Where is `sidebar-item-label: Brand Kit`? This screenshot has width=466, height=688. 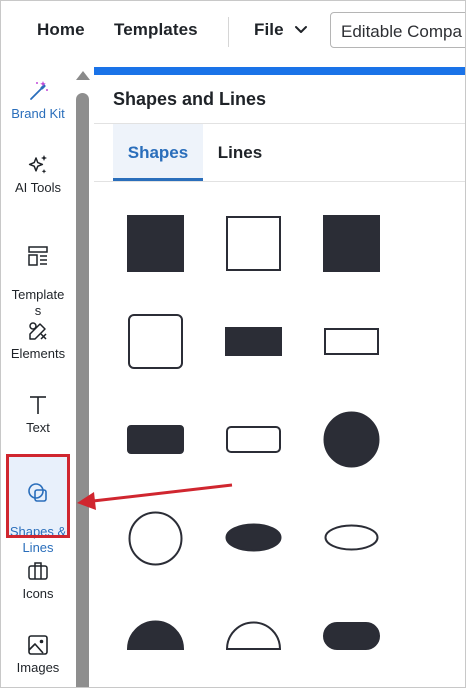 sidebar-item-label: Brand Kit is located at coordinates (38, 113).